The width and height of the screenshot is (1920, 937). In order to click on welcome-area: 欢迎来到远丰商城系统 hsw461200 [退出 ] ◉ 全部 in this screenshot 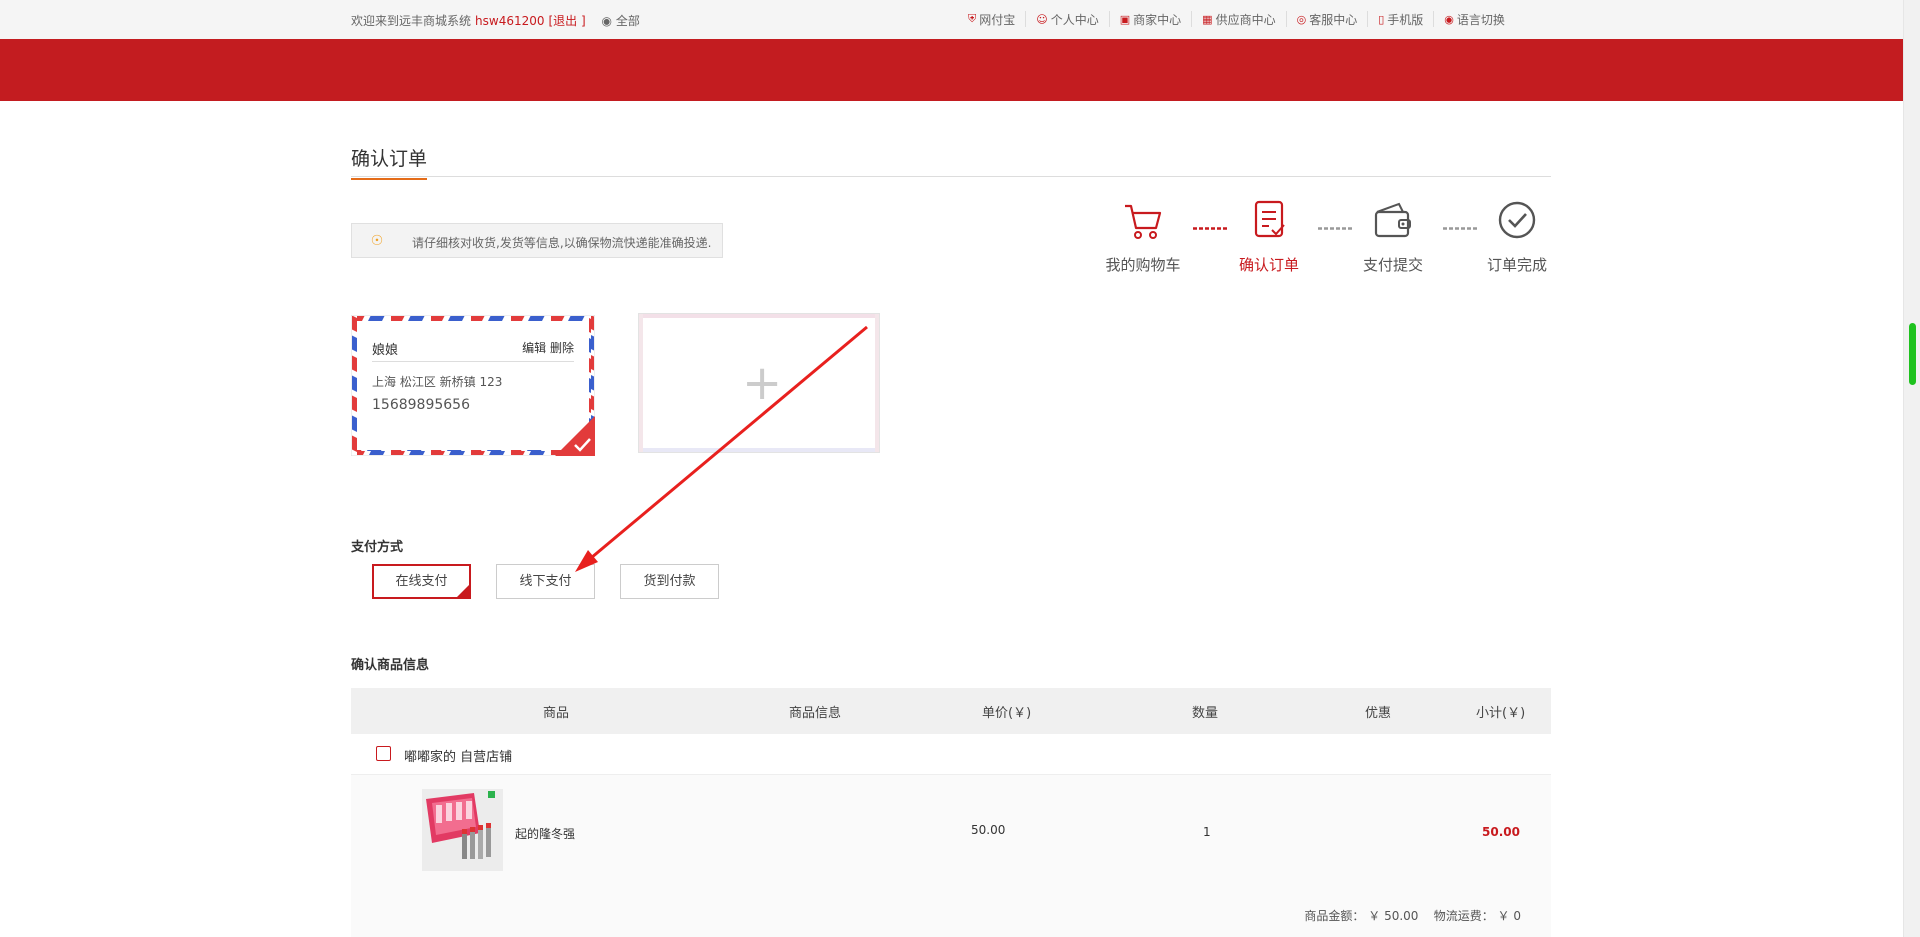, I will do `click(495, 20)`.